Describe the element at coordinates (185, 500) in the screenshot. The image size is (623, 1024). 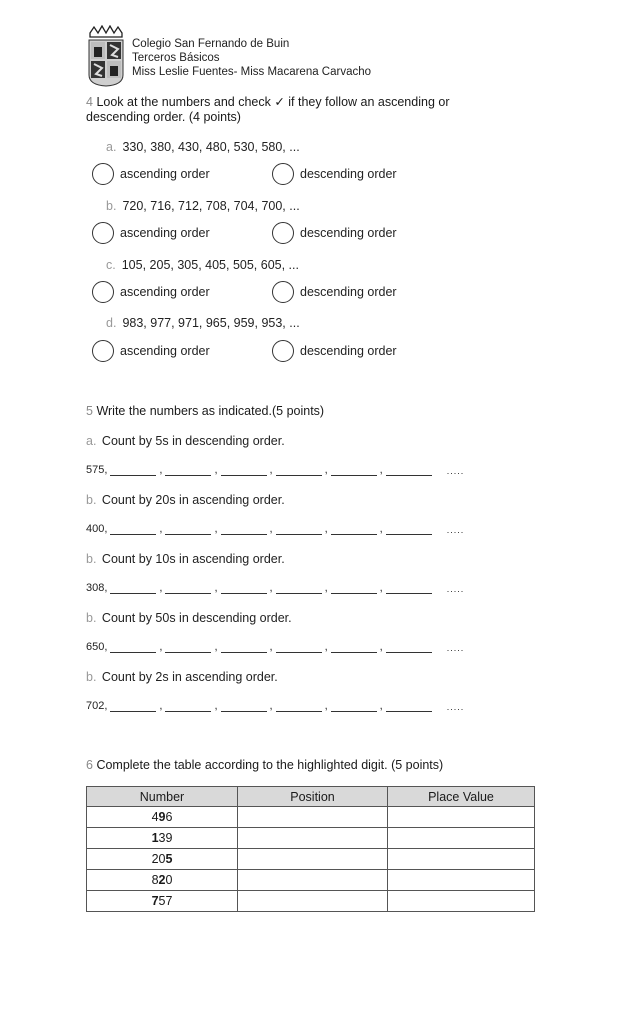
I see `q5-item-b-instruction: b. Count by 20s in ascending order.` at that location.